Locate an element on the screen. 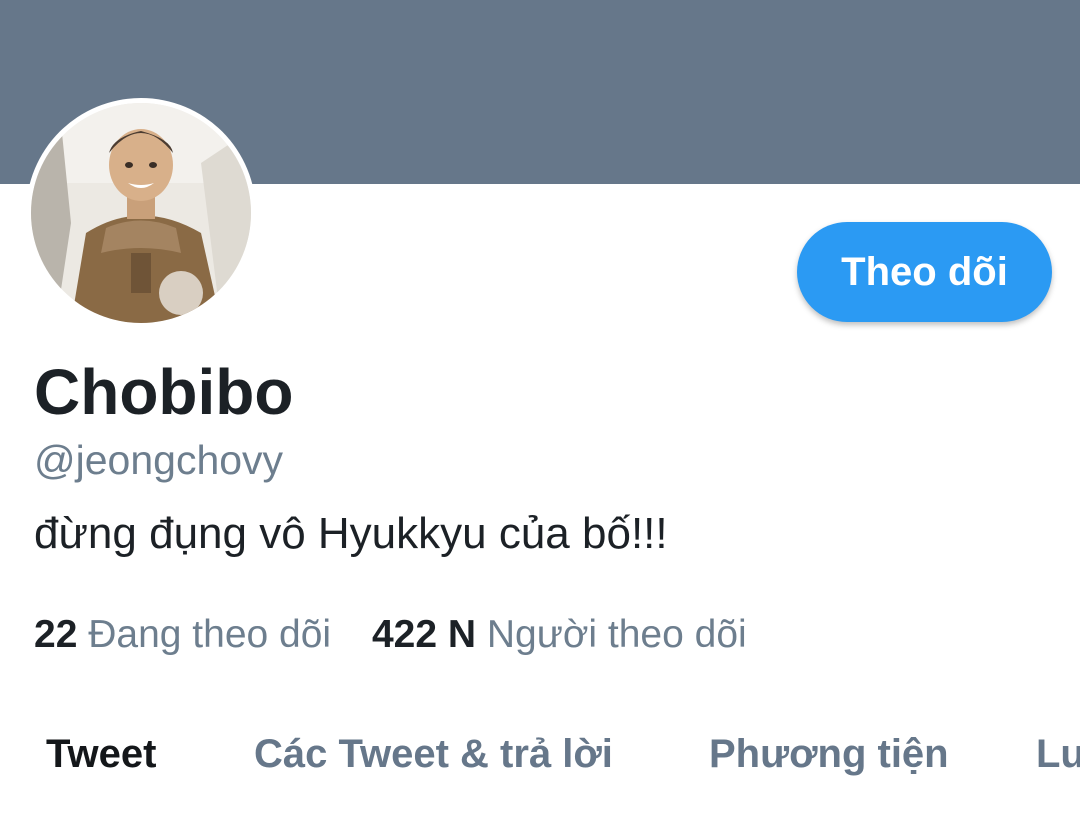 Image resolution: width=1080 pixels, height=813 pixels. tab-tweets-and-replies: Các Tweet & trả lời is located at coordinates (433, 754).